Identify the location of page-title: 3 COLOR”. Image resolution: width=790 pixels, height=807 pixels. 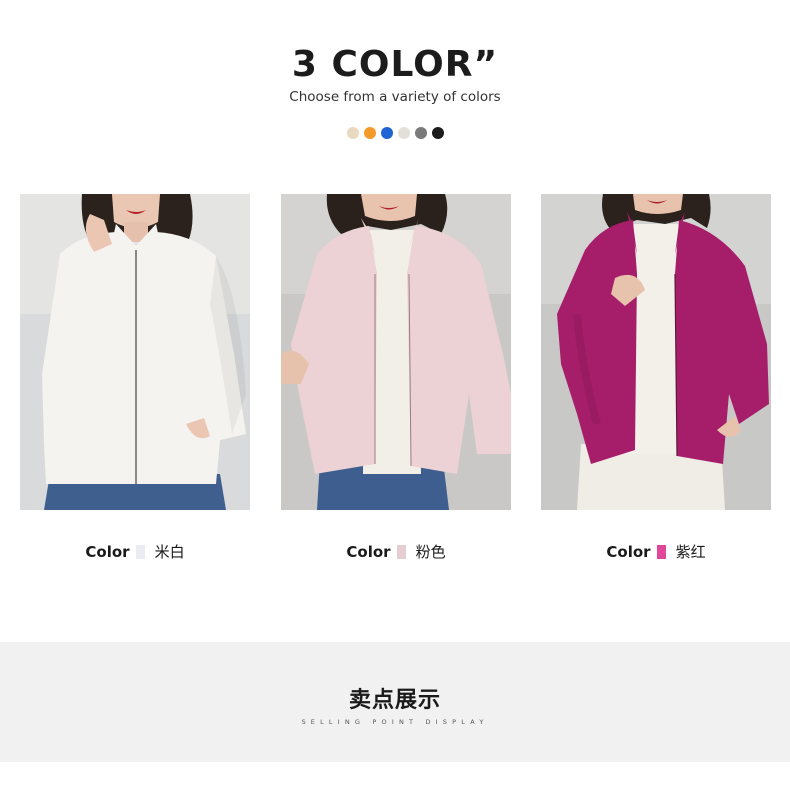
(395, 64).